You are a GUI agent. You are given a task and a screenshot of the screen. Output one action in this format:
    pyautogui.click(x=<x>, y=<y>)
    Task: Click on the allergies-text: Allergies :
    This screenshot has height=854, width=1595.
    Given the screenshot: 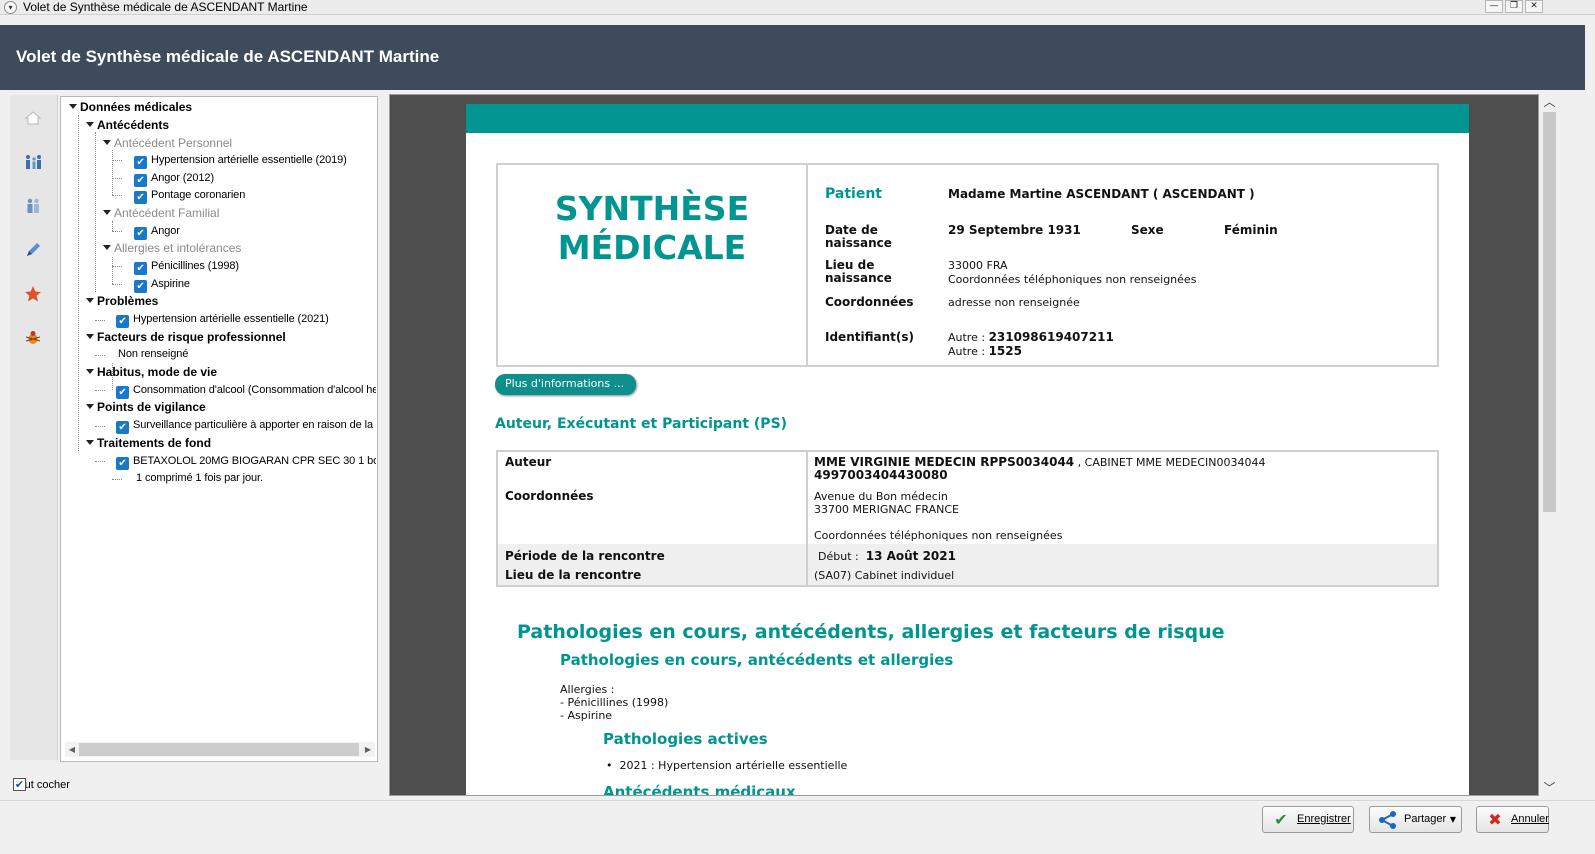 What is the action you would take?
    pyautogui.click(x=587, y=689)
    